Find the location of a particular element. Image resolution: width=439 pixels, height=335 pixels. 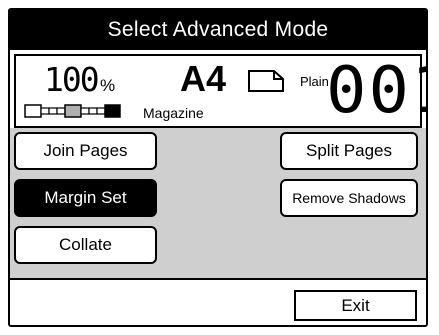

collate-button: Collate is located at coordinates (85, 245).